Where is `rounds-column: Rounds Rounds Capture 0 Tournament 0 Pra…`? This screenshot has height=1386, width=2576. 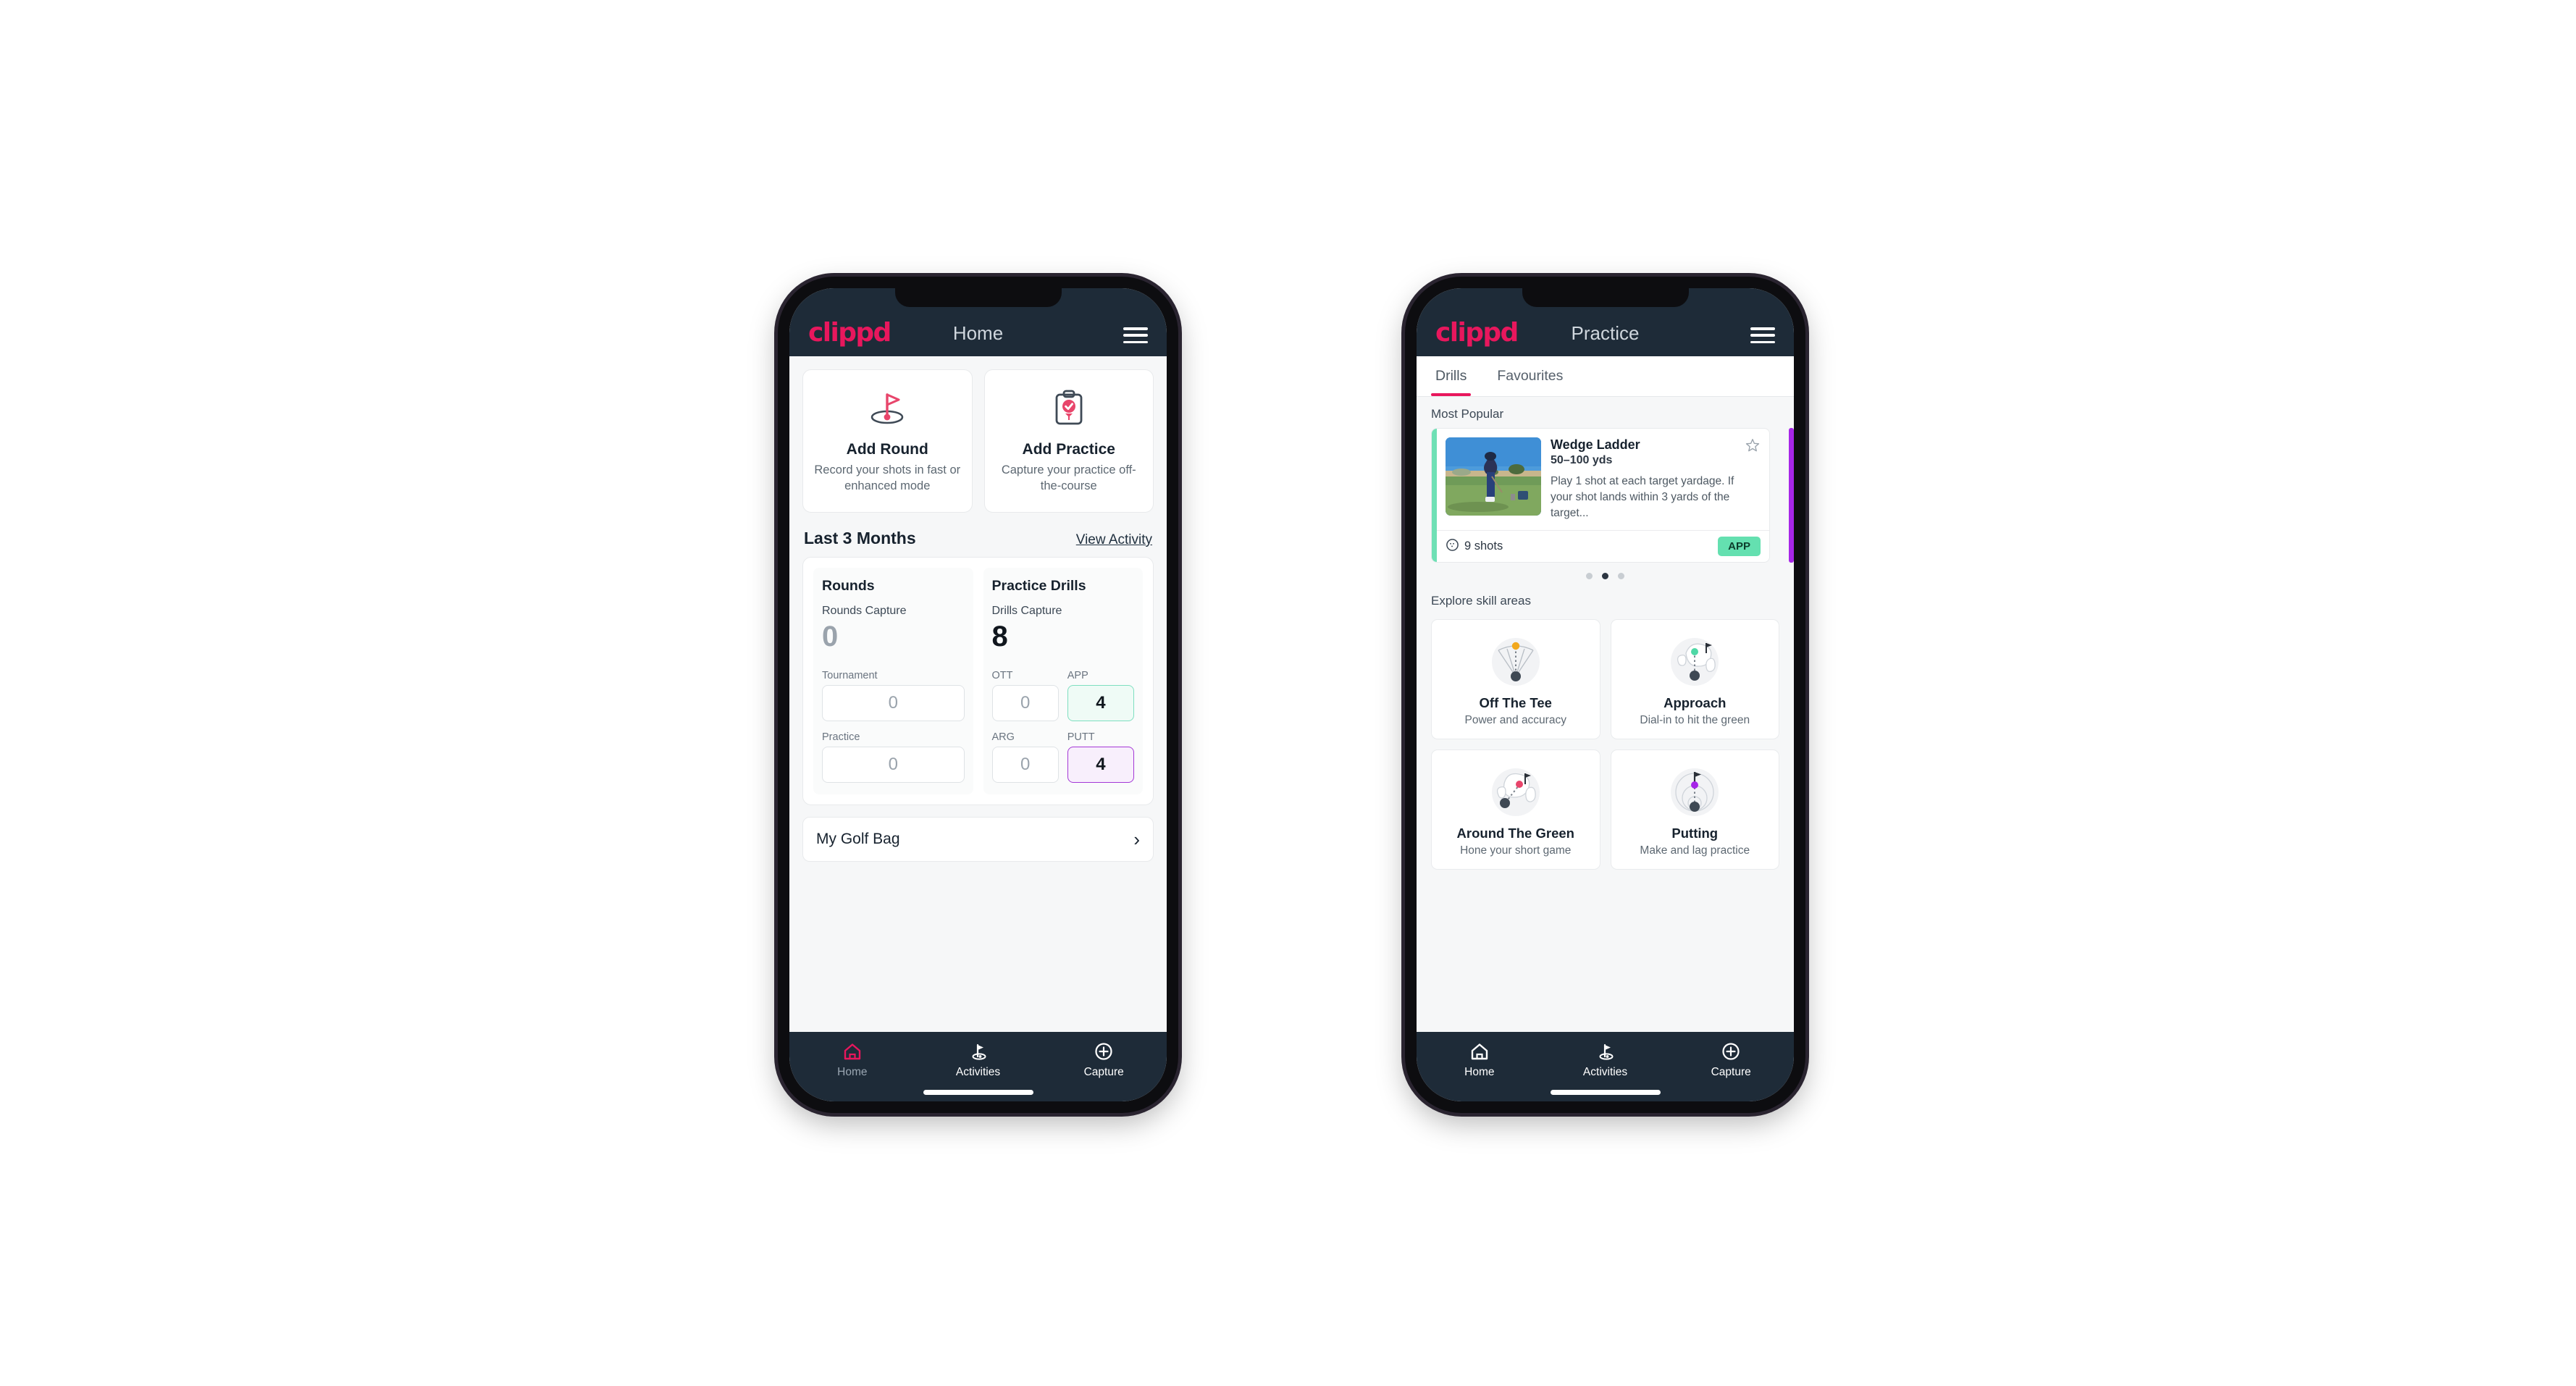
rounds-column: Rounds Rounds Capture 0 Tournament 0 Pra… is located at coordinates (893, 681).